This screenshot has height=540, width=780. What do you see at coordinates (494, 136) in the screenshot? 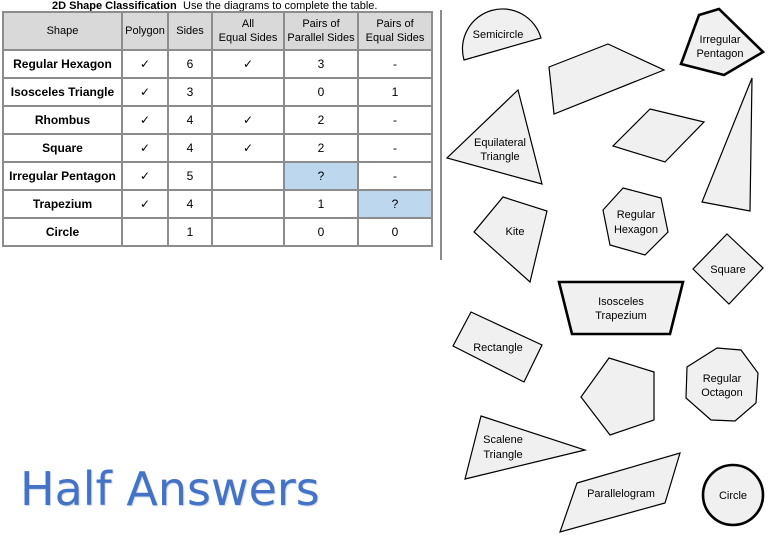
I see `equilateral-triangle-diagram: Equilateral Triangle` at bounding box center [494, 136].